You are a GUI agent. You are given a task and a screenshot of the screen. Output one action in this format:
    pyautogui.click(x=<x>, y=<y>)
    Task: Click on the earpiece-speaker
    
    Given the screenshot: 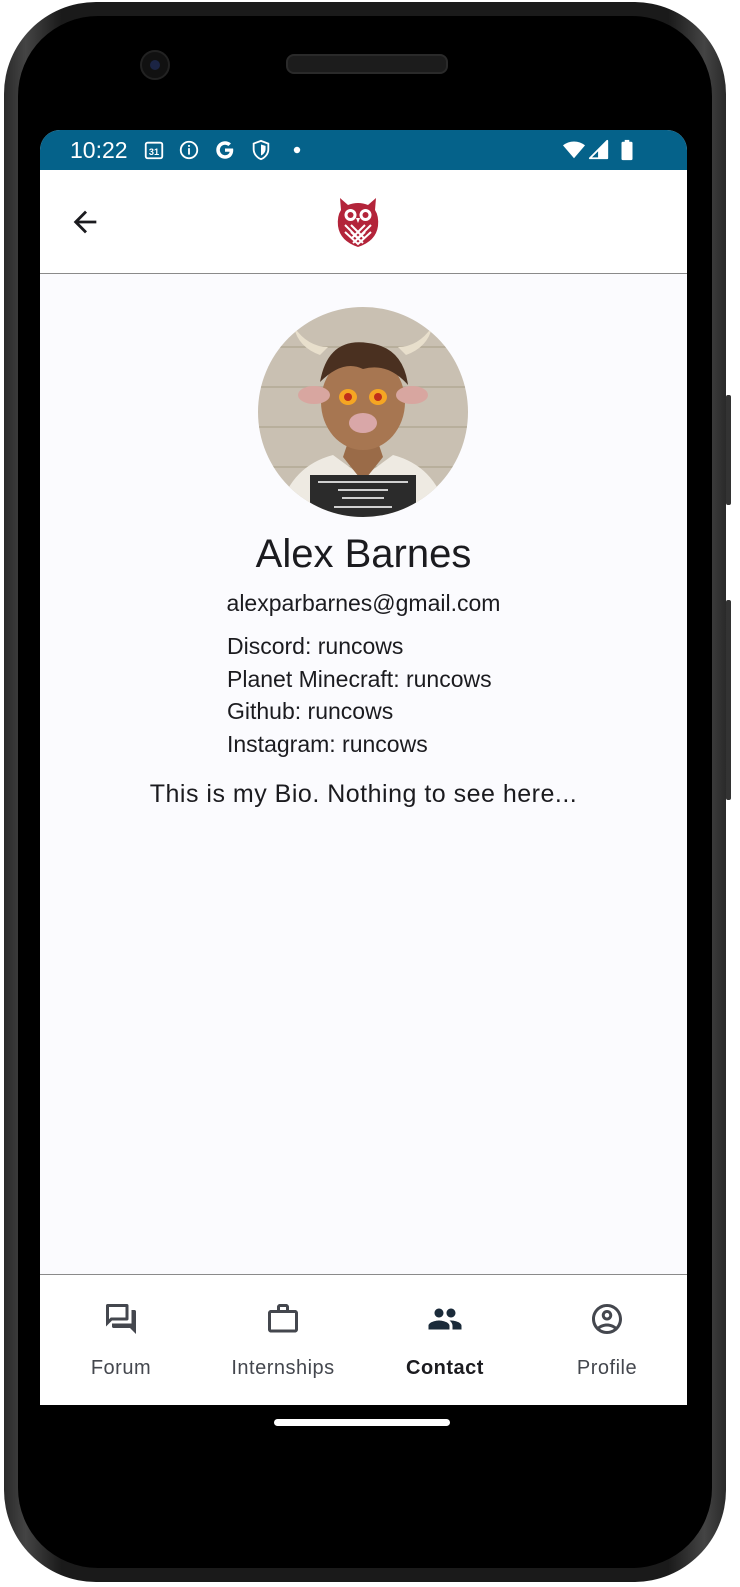 What is the action you would take?
    pyautogui.click(x=367, y=64)
    